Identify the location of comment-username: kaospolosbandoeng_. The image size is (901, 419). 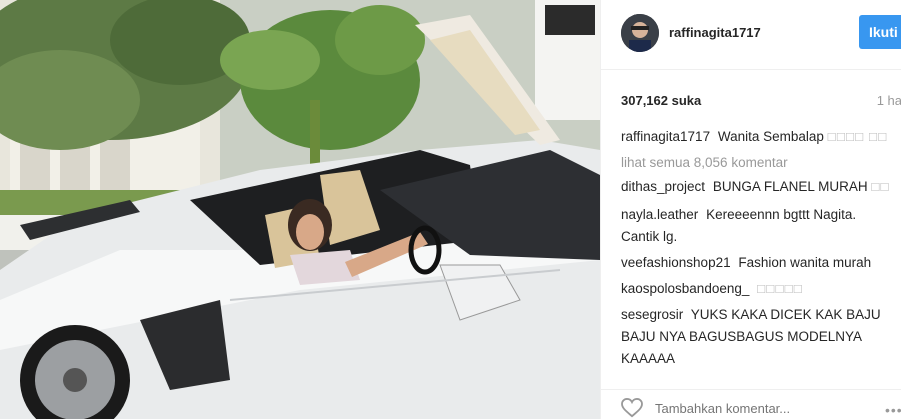
(685, 288).